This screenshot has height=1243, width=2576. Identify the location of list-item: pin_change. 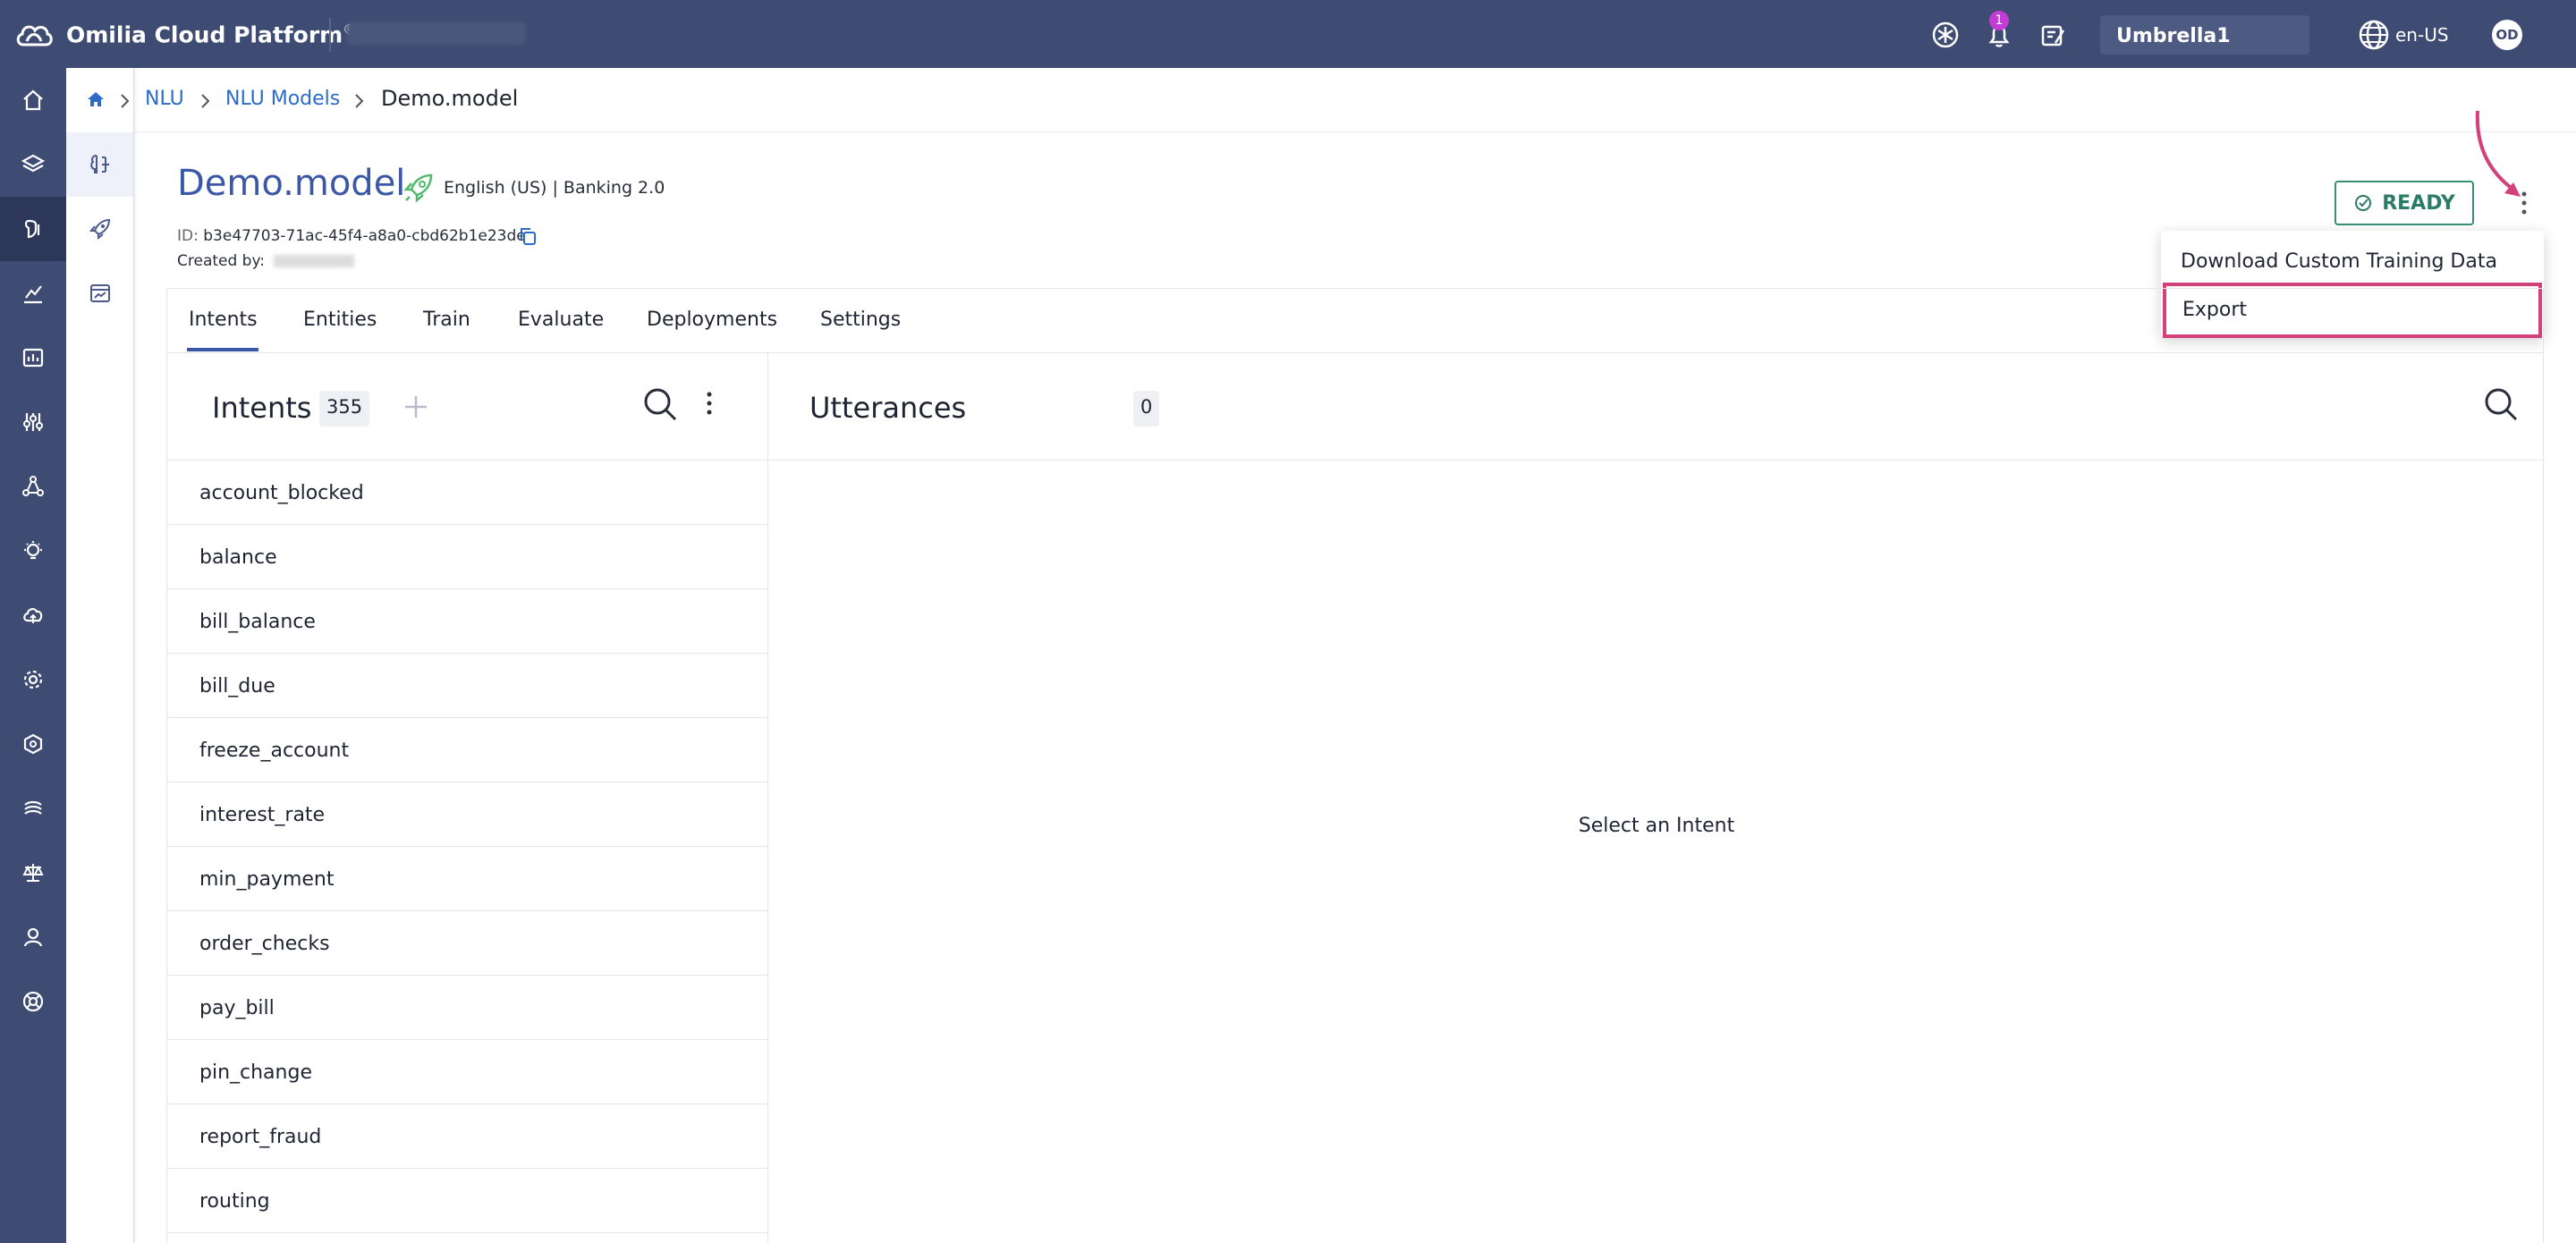
(467, 1072).